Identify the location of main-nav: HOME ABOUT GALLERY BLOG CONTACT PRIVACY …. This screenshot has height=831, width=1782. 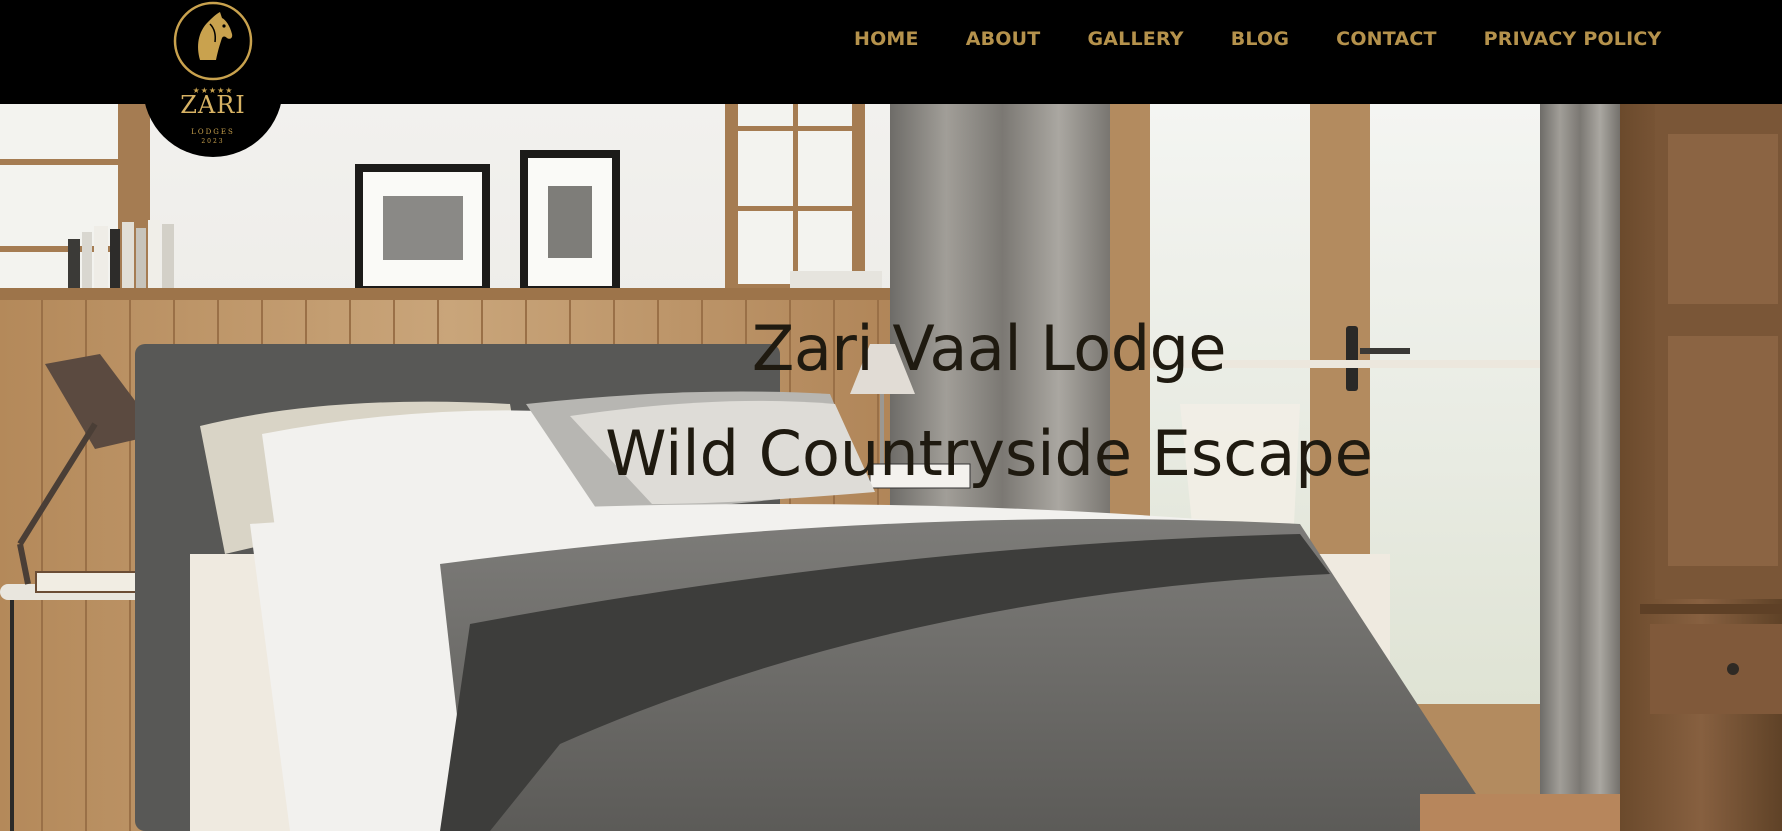
(1257, 39).